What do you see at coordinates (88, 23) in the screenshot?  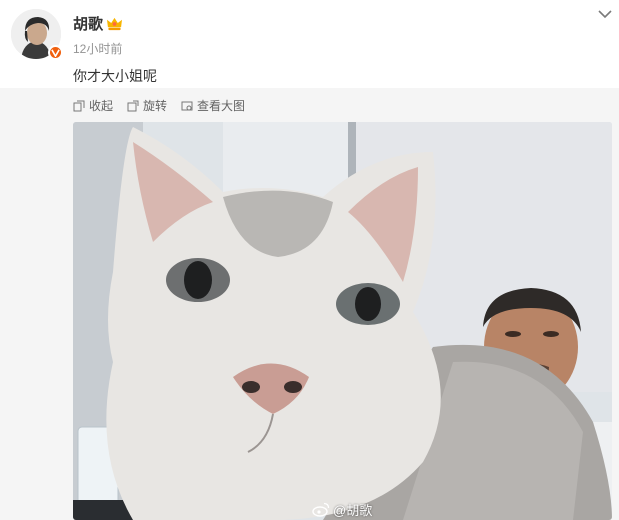 I see `author-name: 胡歌` at bounding box center [88, 23].